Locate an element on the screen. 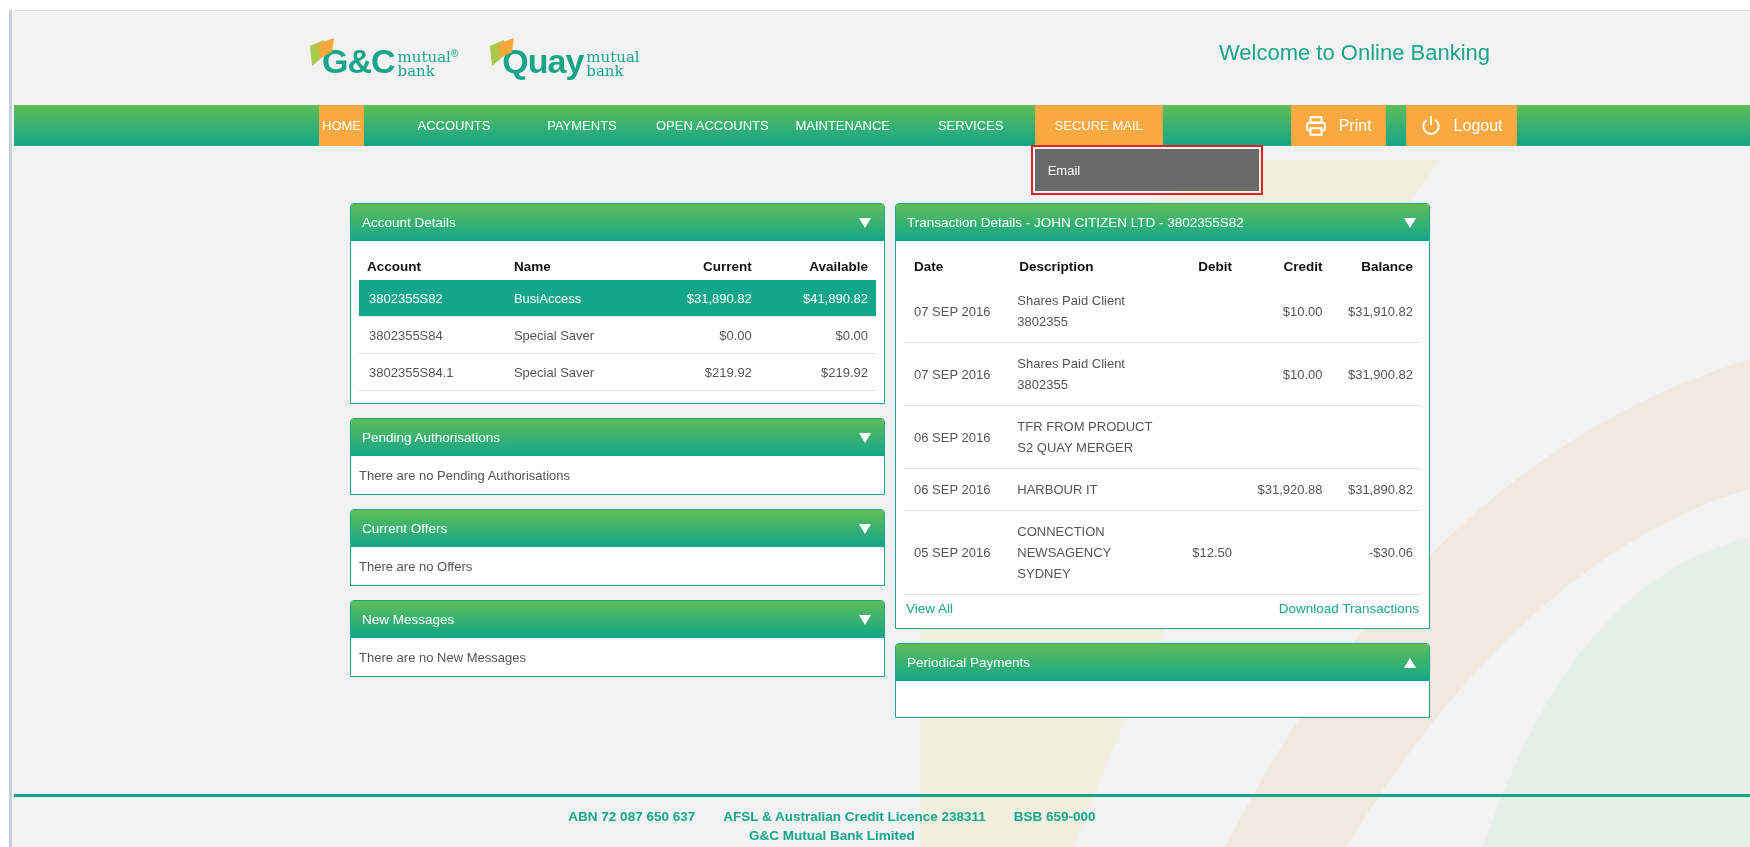 This screenshot has height=847, width=1750. column-header: Available is located at coordinates (817, 264).